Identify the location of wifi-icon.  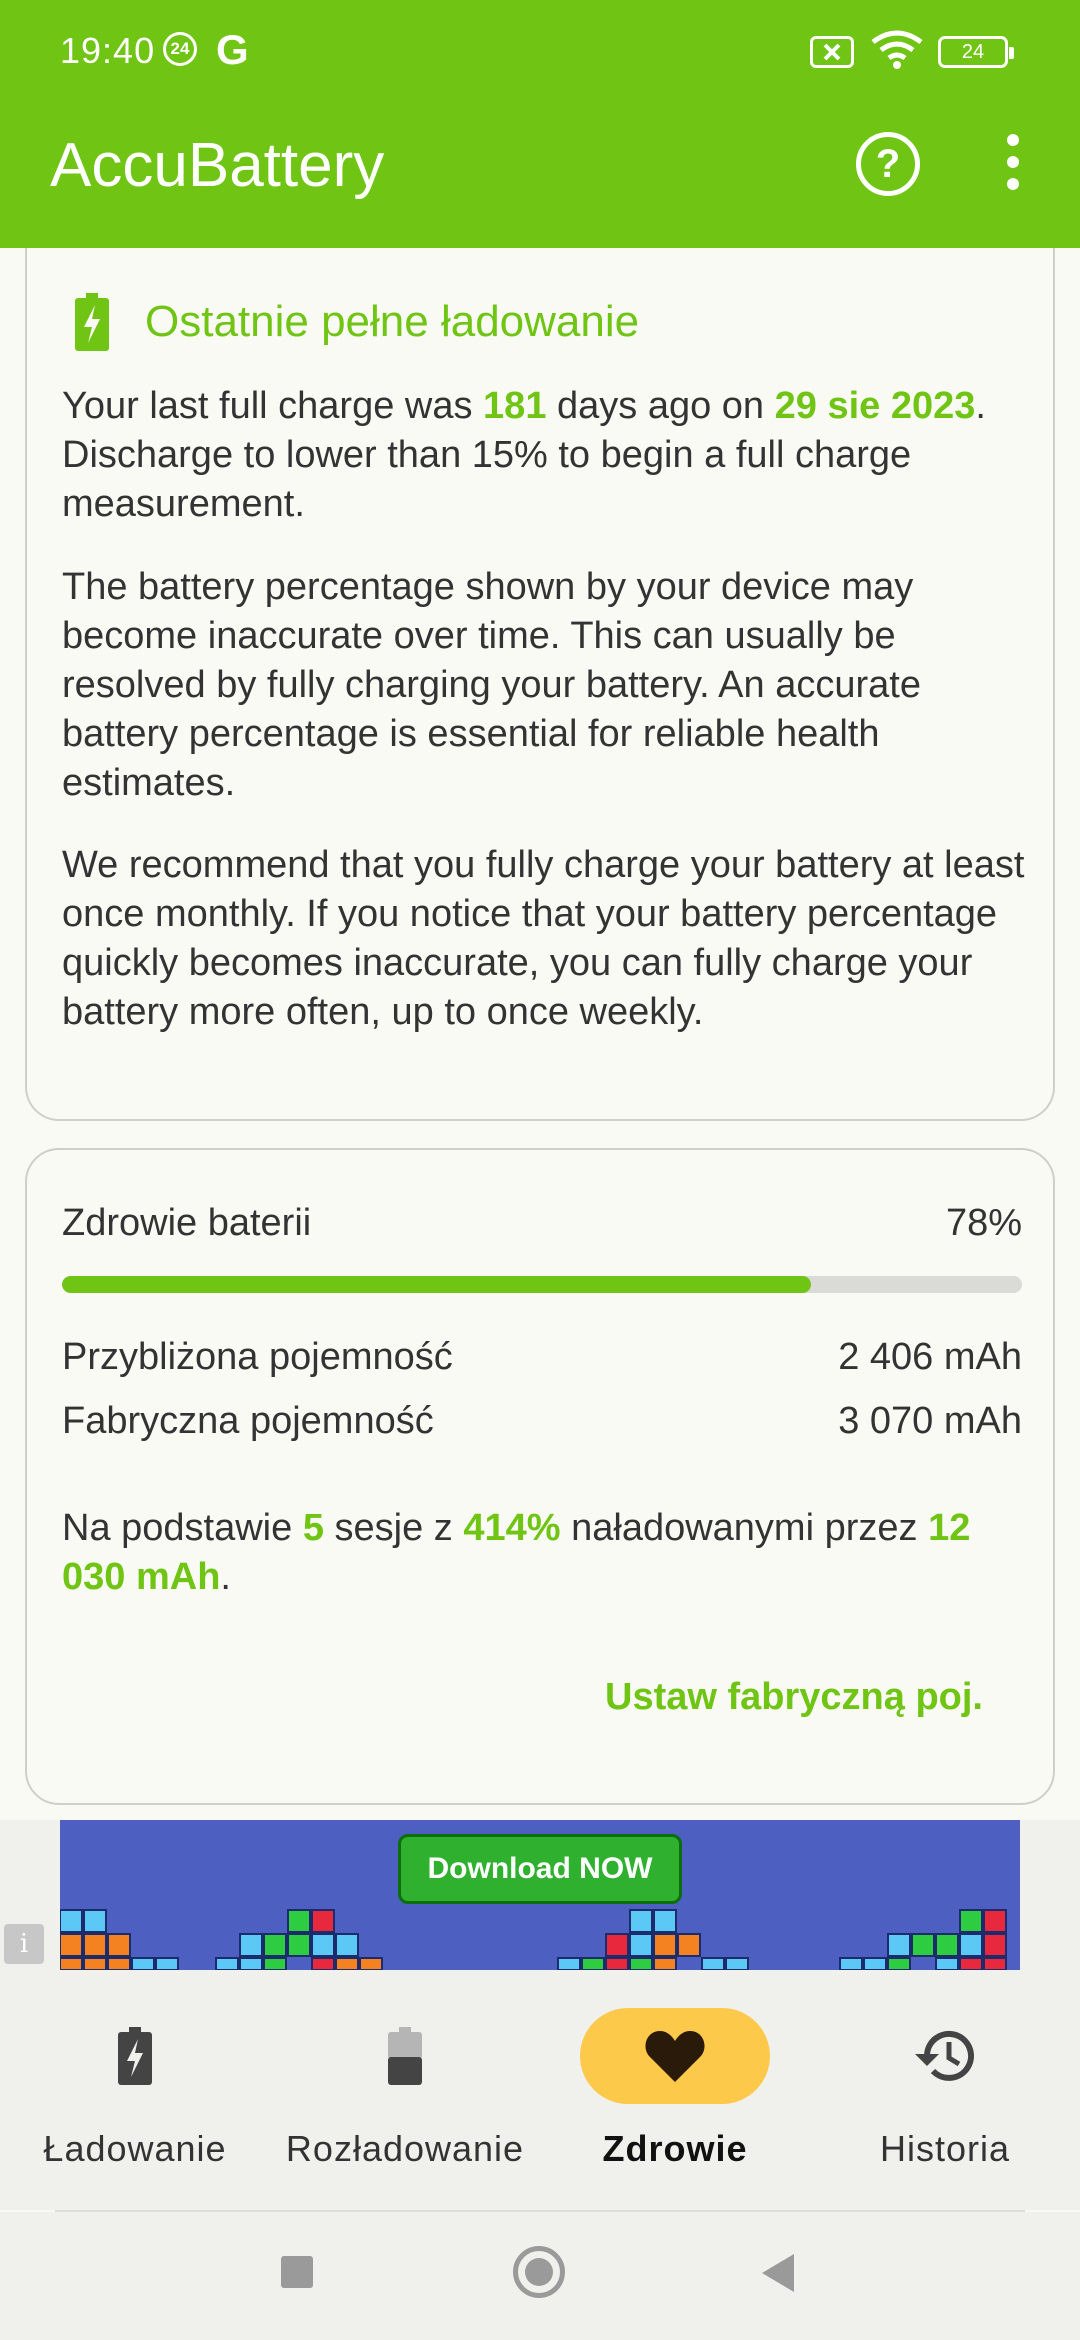
(897, 50).